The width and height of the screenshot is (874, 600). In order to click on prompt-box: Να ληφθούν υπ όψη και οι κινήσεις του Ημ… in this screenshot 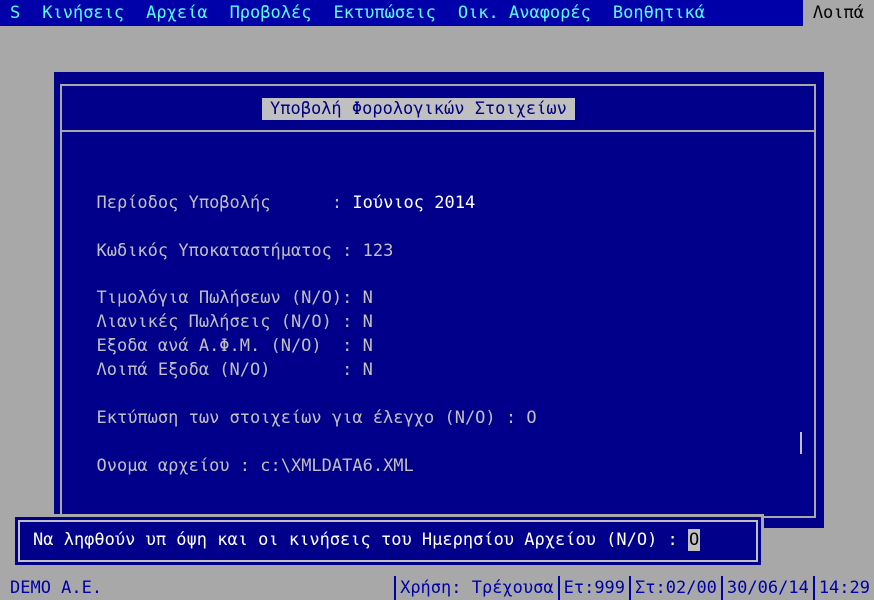, I will do `click(388, 541)`.